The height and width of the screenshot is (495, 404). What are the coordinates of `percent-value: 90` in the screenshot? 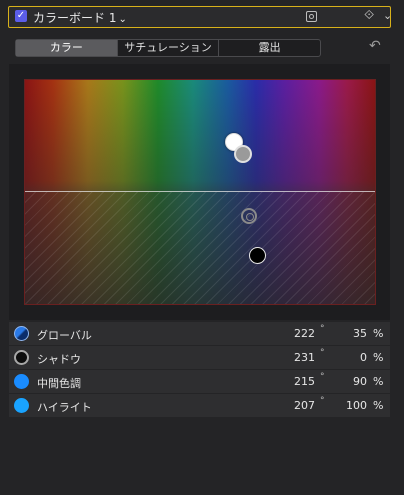 It's located at (352, 381).